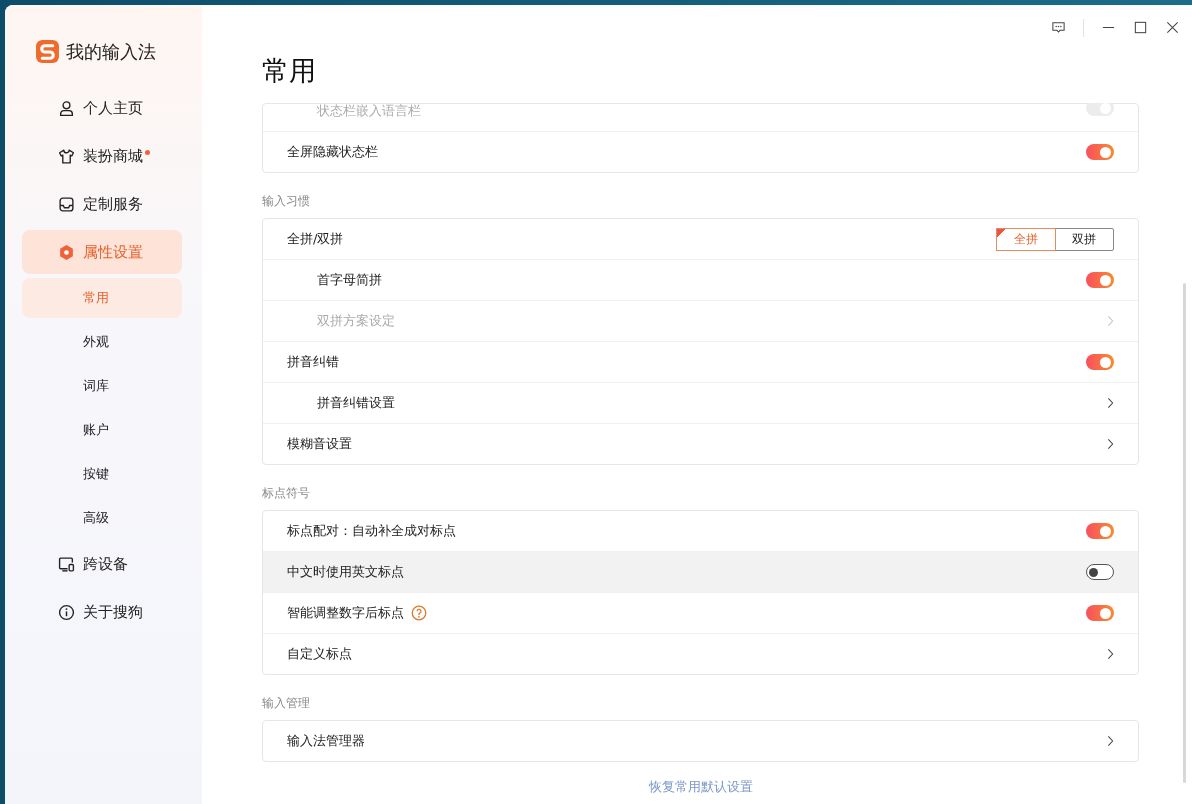  What do you see at coordinates (102, 156) in the screenshot?
I see `sidebar-item: 装扮商城` at bounding box center [102, 156].